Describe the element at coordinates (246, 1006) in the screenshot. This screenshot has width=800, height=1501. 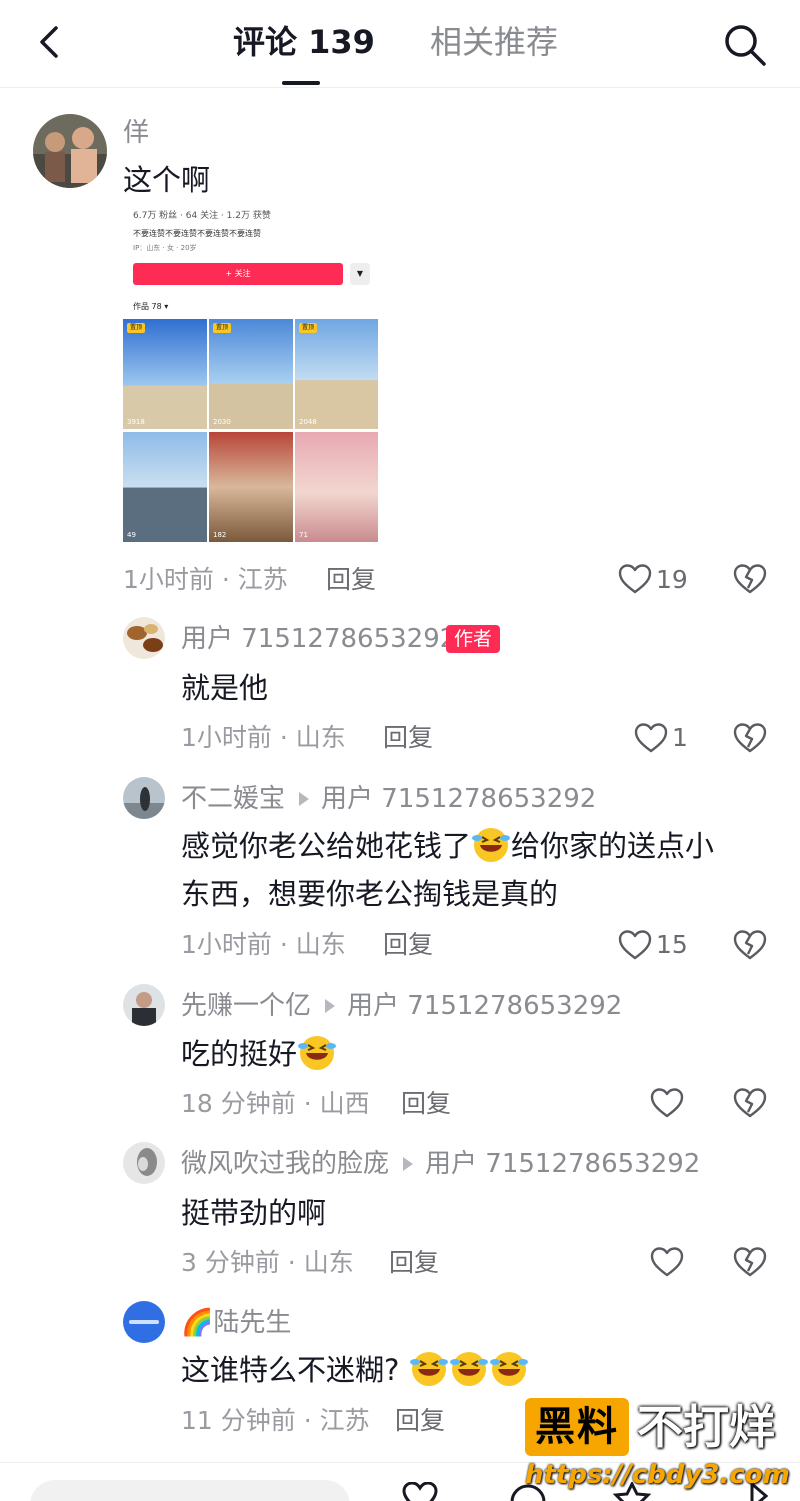
I see `reply-username: 先赚一个亿` at that location.